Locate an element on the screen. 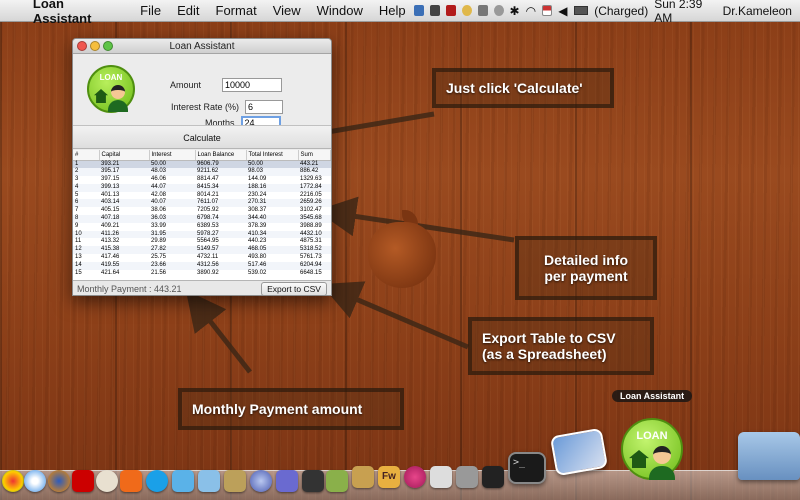  table-row: 1 393.21 50.00 9606.79 50.00 443.21 is located at coordinates (202, 164).